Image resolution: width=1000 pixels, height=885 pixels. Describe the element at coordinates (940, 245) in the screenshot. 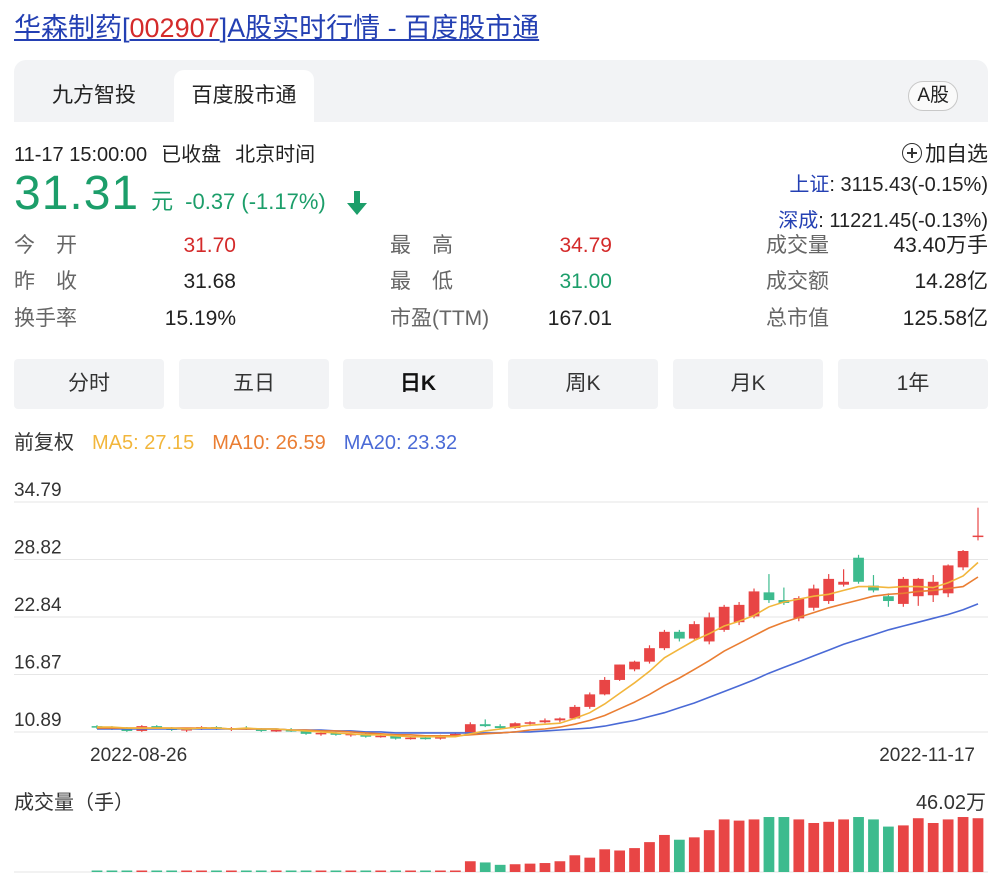

I see `volume-value: 43.40万手` at that location.